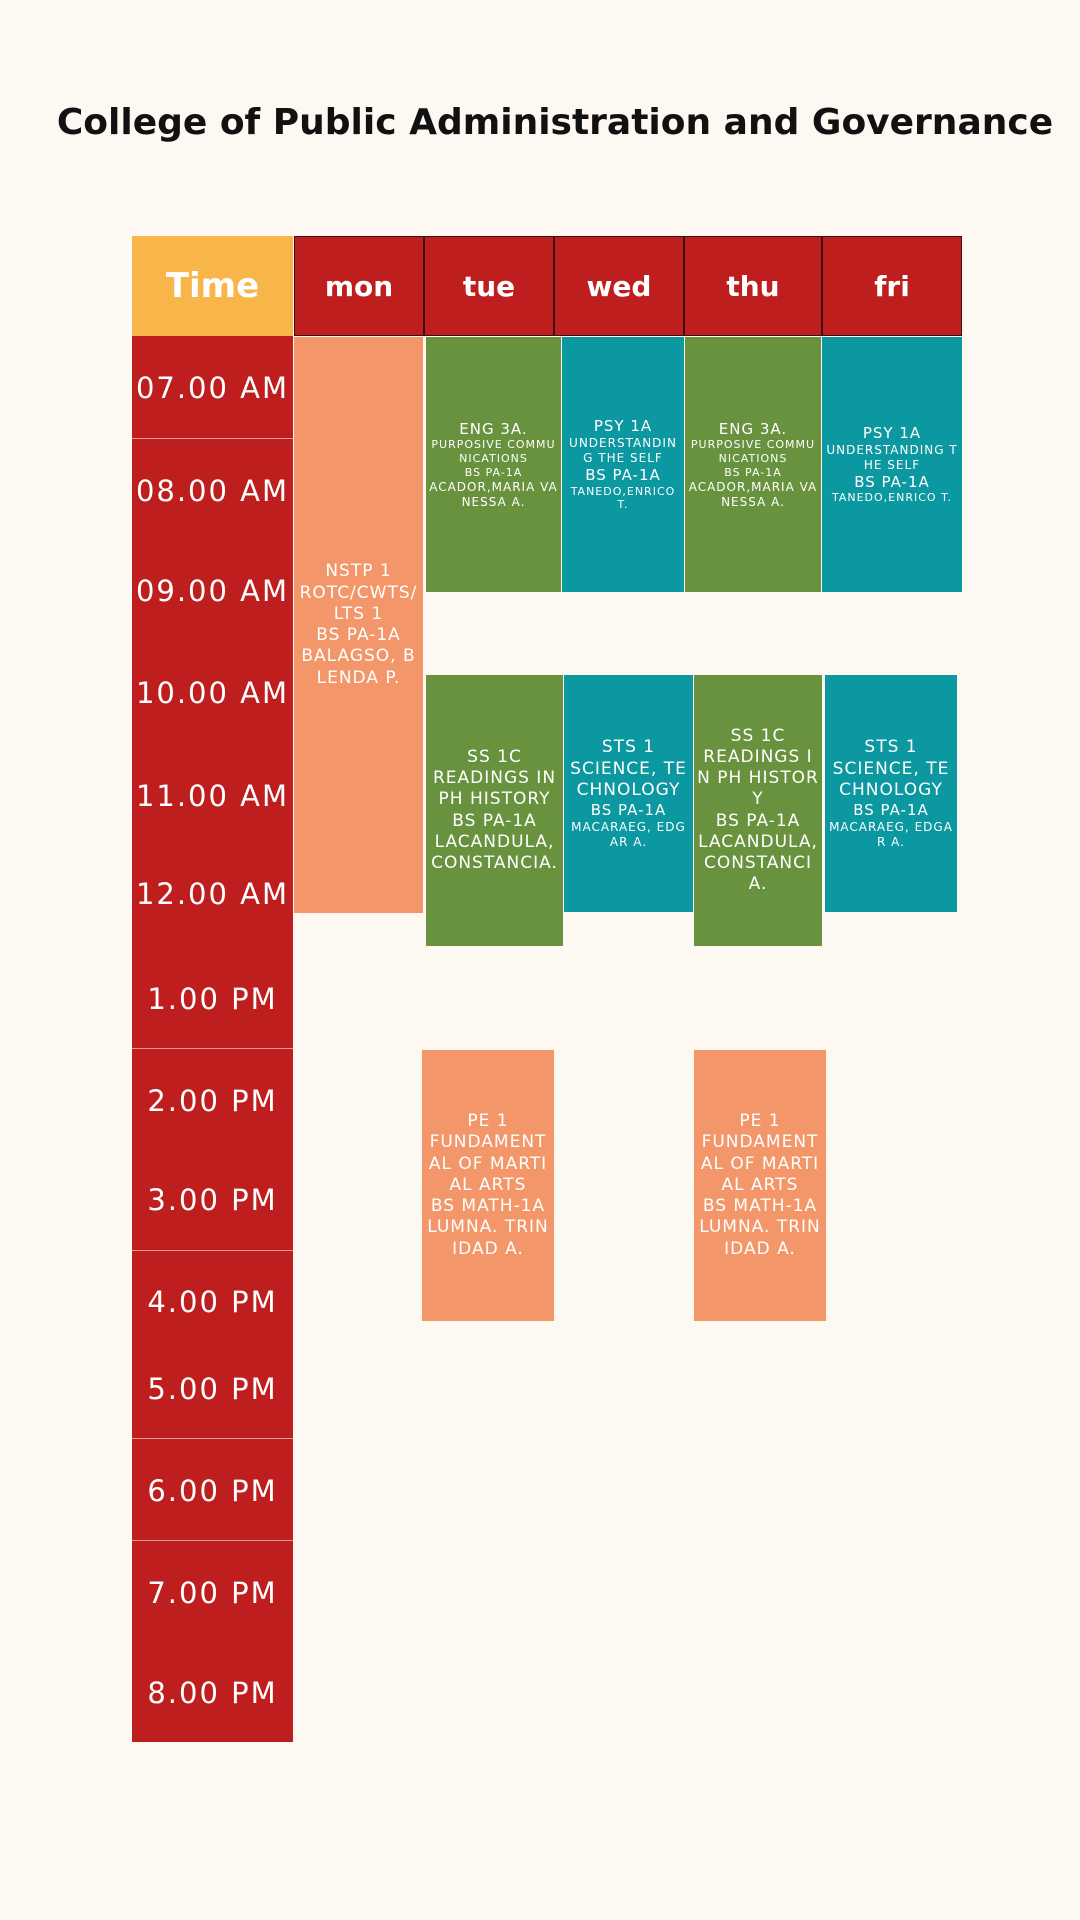  I want to click on time-slot: 3.00 PM, so click(212, 1200).